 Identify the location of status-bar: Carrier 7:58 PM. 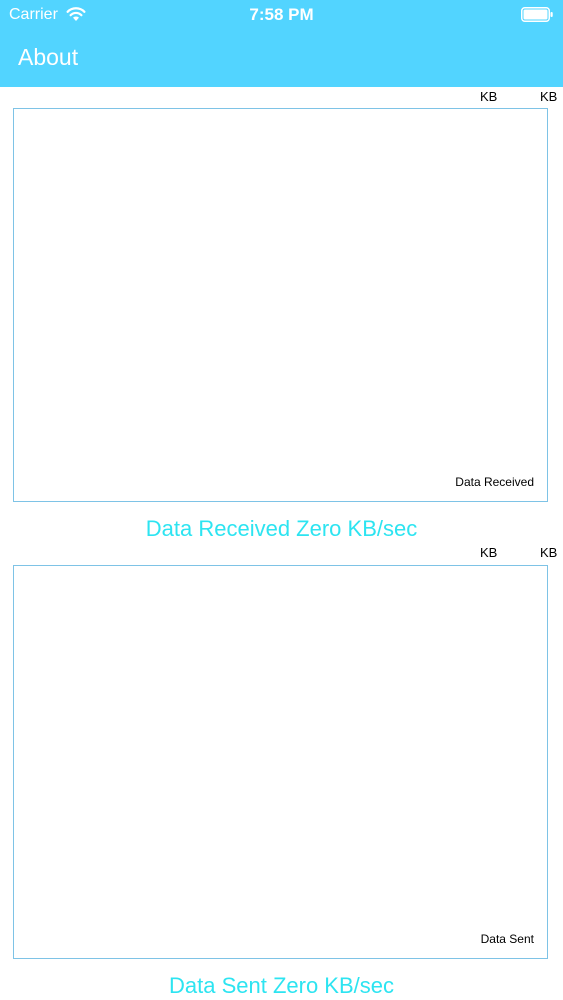
(281, 15).